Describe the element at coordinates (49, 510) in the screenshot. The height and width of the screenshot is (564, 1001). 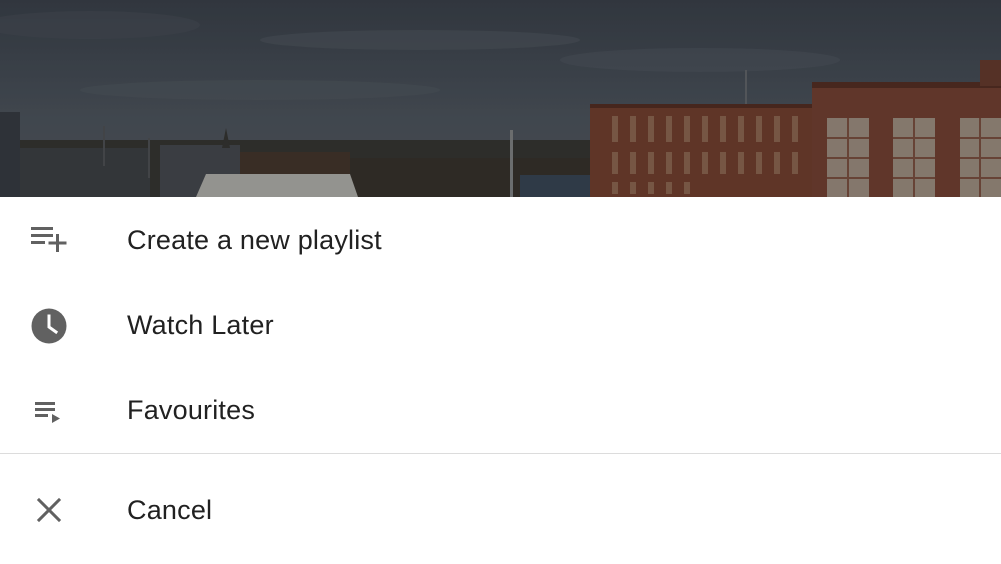
I see `close-icon` at that location.